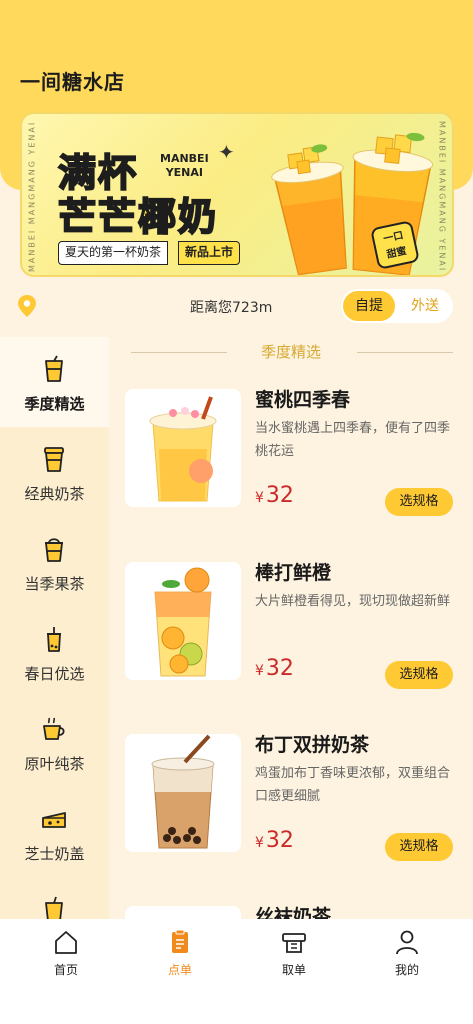 The width and height of the screenshot is (473, 1024). Describe the element at coordinates (353, 601) in the screenshot. I see `product-description: 大片鲜橙看得见，现切现做超新鲜` at that location.